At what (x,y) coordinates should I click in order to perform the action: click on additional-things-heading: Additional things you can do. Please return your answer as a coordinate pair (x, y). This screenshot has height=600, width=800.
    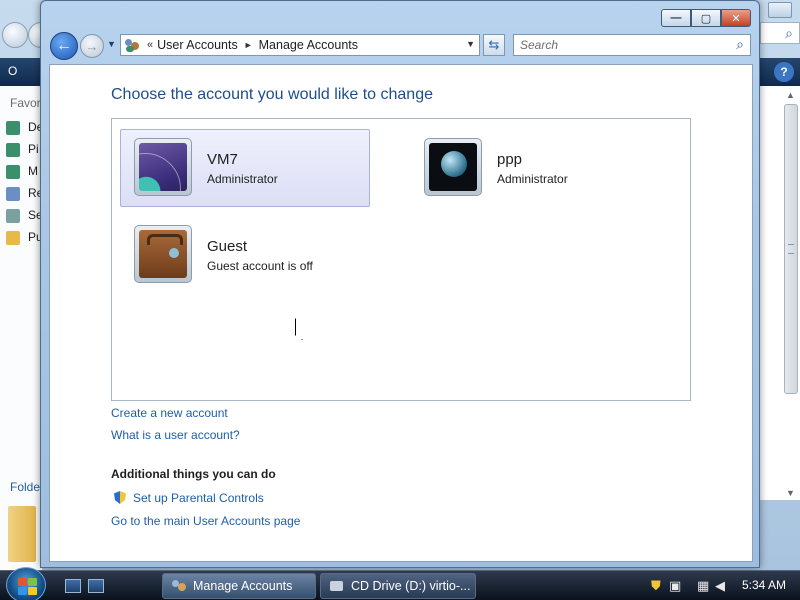
    Looking at the image, I should click on (193, 474).